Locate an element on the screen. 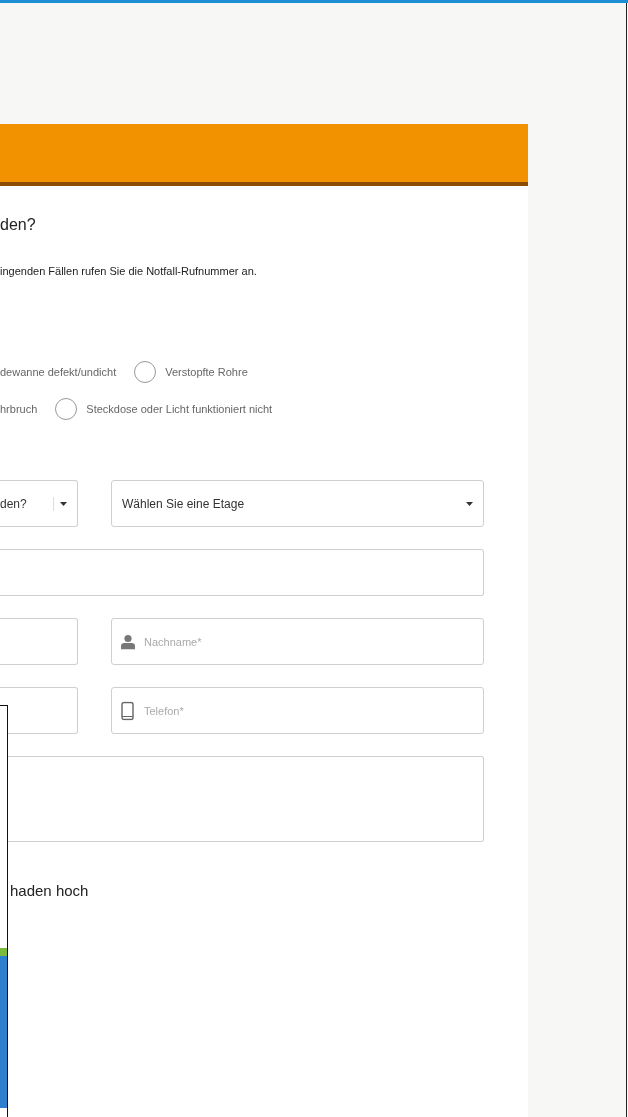 The height and width of the screenshot is (1117, 628). person-icon is located at coordinates (128, 641).